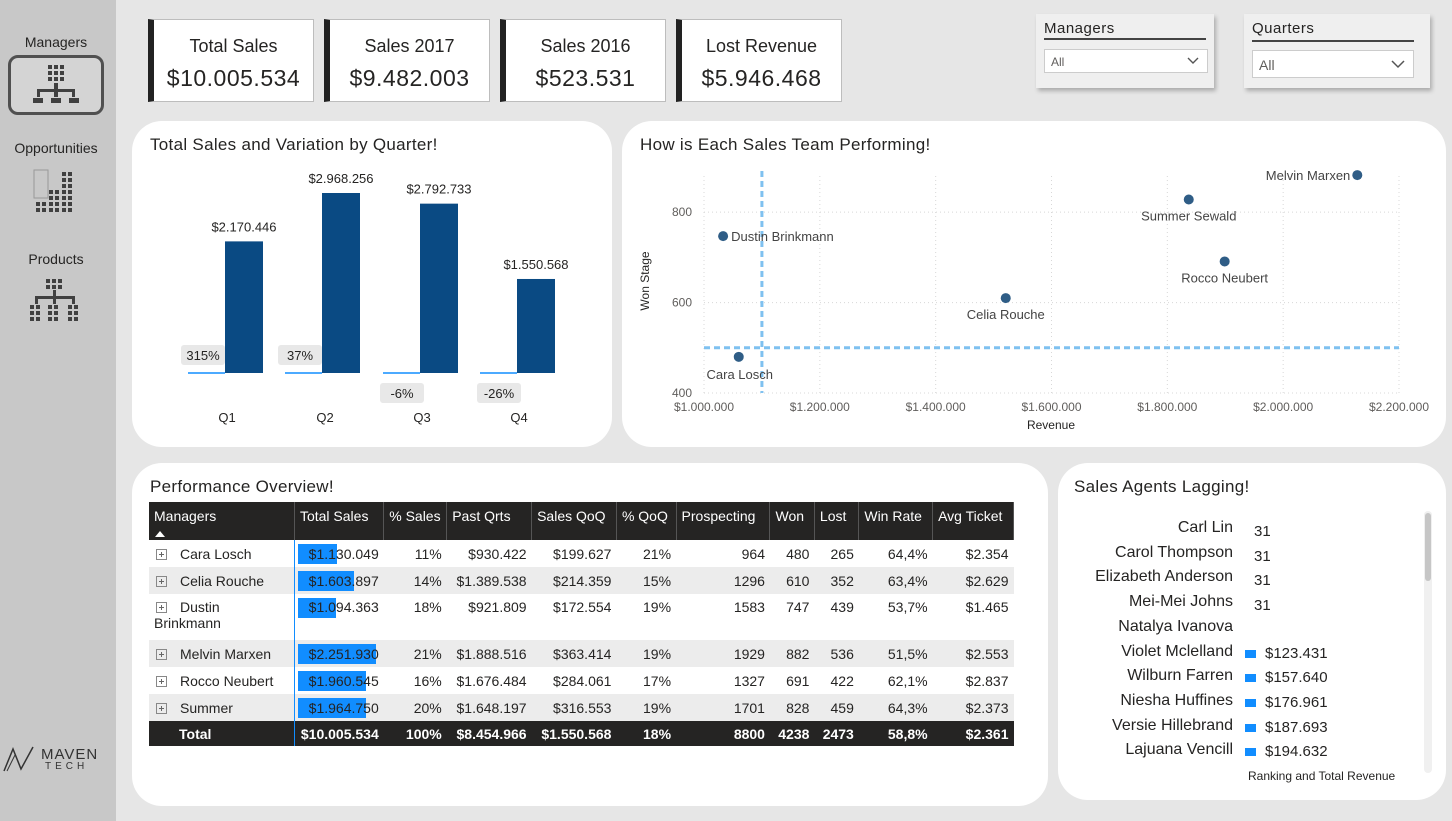 This screenshot has height=821, width=1452. Describe the element at coordinates (1238, 704) in the screenshot. I see `list-item: Niesha Huffines $176.961` at that location.